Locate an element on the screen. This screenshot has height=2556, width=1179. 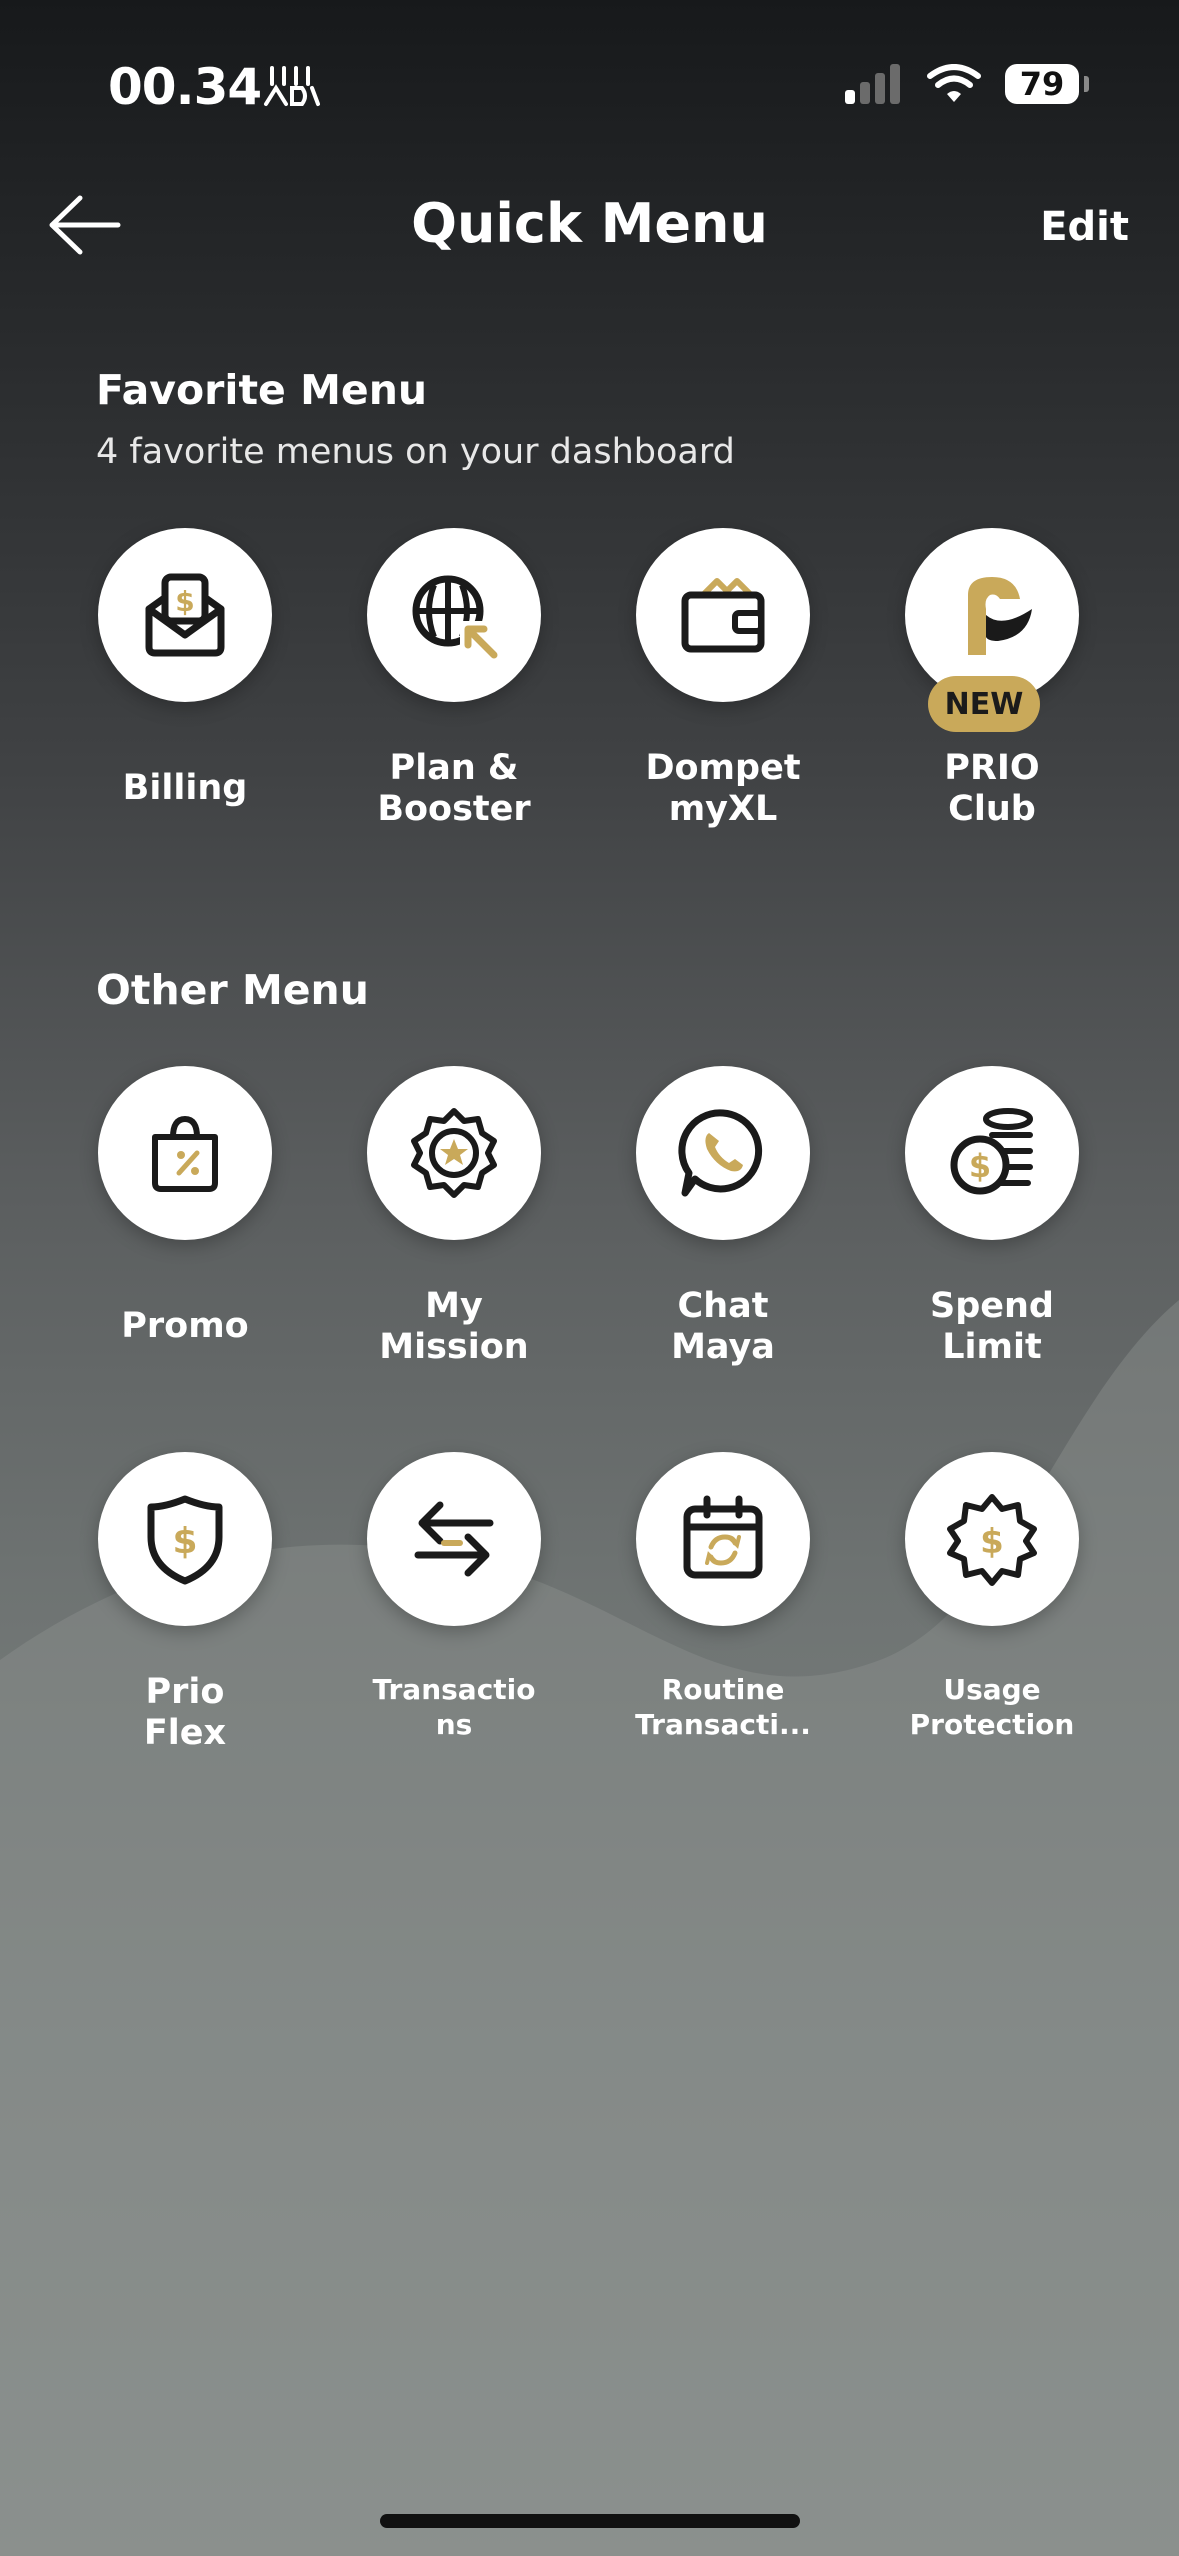
menu-label: Prio Flex is located at coordinates (185, 1712).